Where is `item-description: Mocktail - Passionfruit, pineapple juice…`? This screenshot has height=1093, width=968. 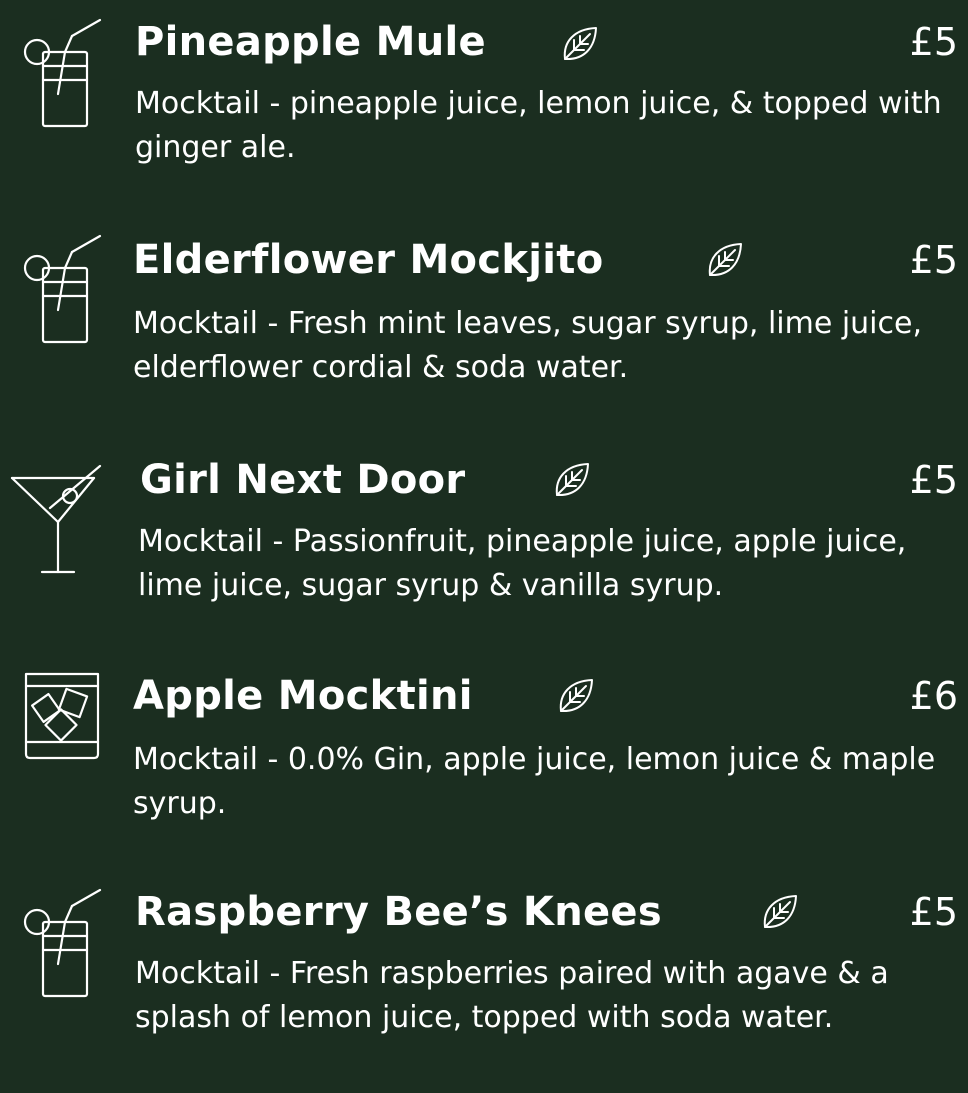
item-description: Mocktail - Passionfruit, pineapple juice… is located at coordinates (522, 563).